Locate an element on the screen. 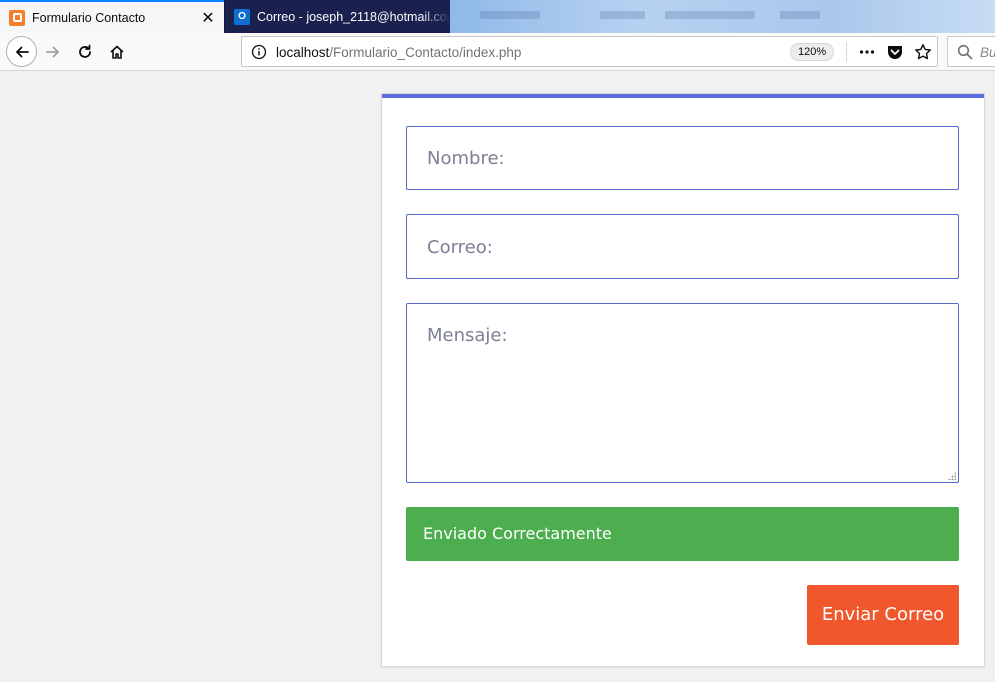 The width and height of the screenshot is (995, 682). zoom-indicator: 120% is located at coordinates (812, 52).